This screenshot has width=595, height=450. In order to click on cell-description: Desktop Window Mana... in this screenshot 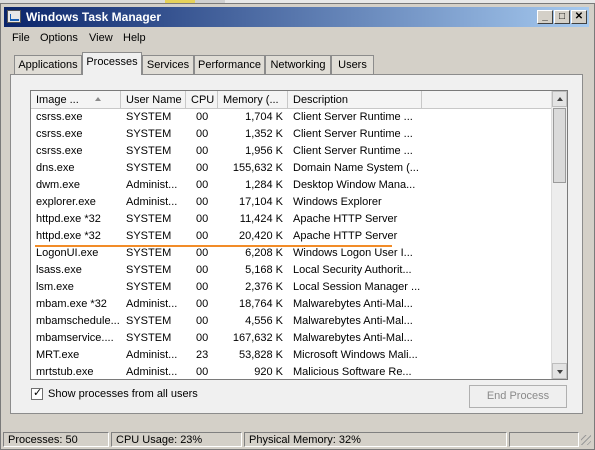, I will do `click(354, 185)`.